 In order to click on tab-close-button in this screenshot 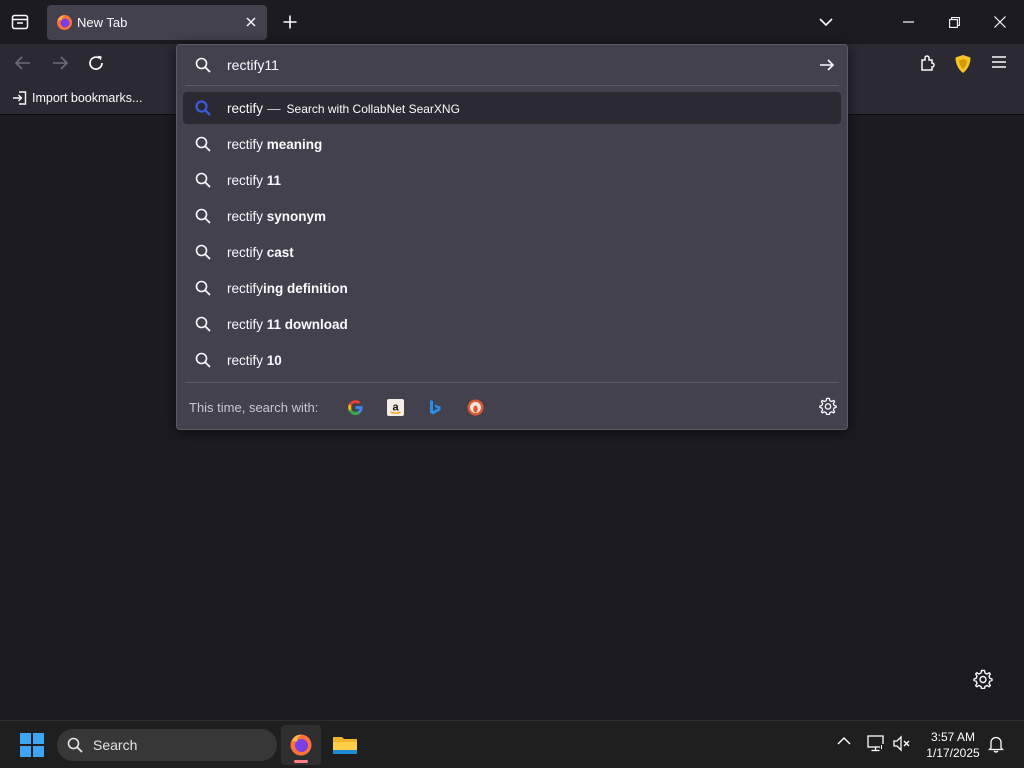, I will do `click(251, 22)`.